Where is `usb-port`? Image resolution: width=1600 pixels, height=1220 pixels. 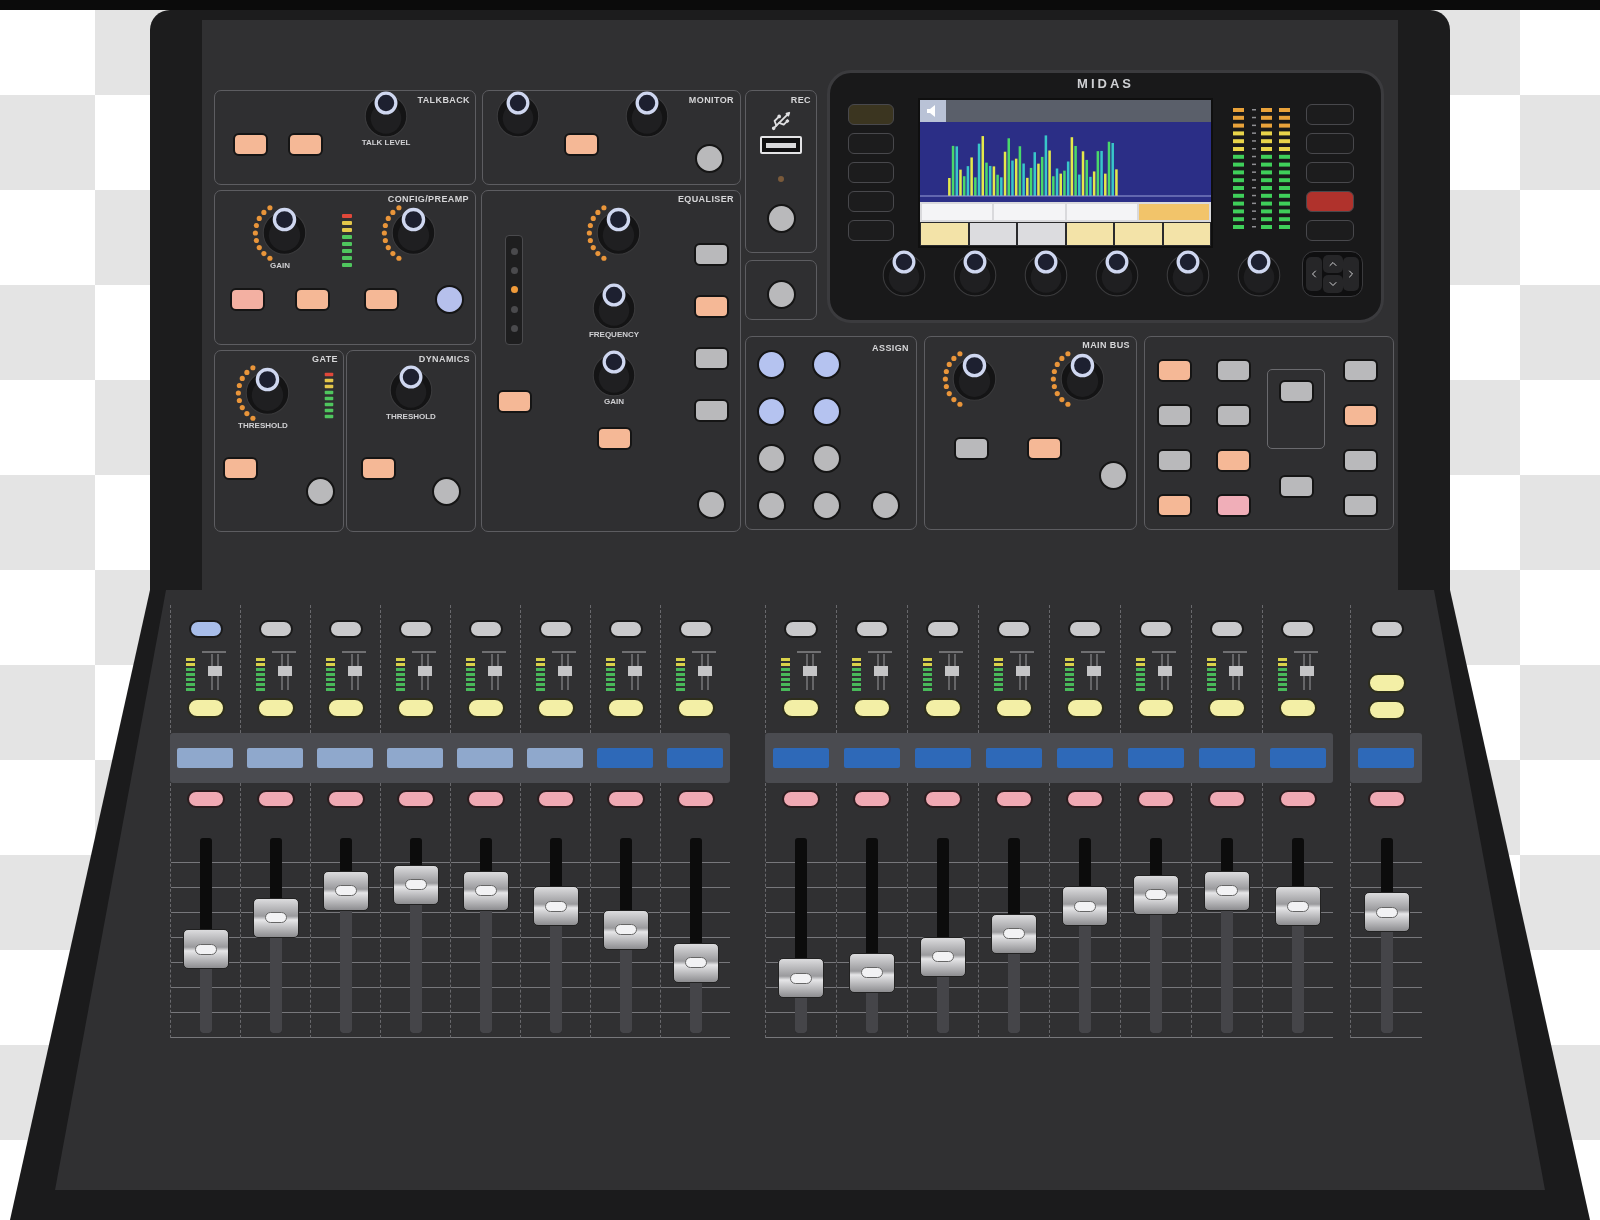 usb-port is located at coordinates (781, 145).